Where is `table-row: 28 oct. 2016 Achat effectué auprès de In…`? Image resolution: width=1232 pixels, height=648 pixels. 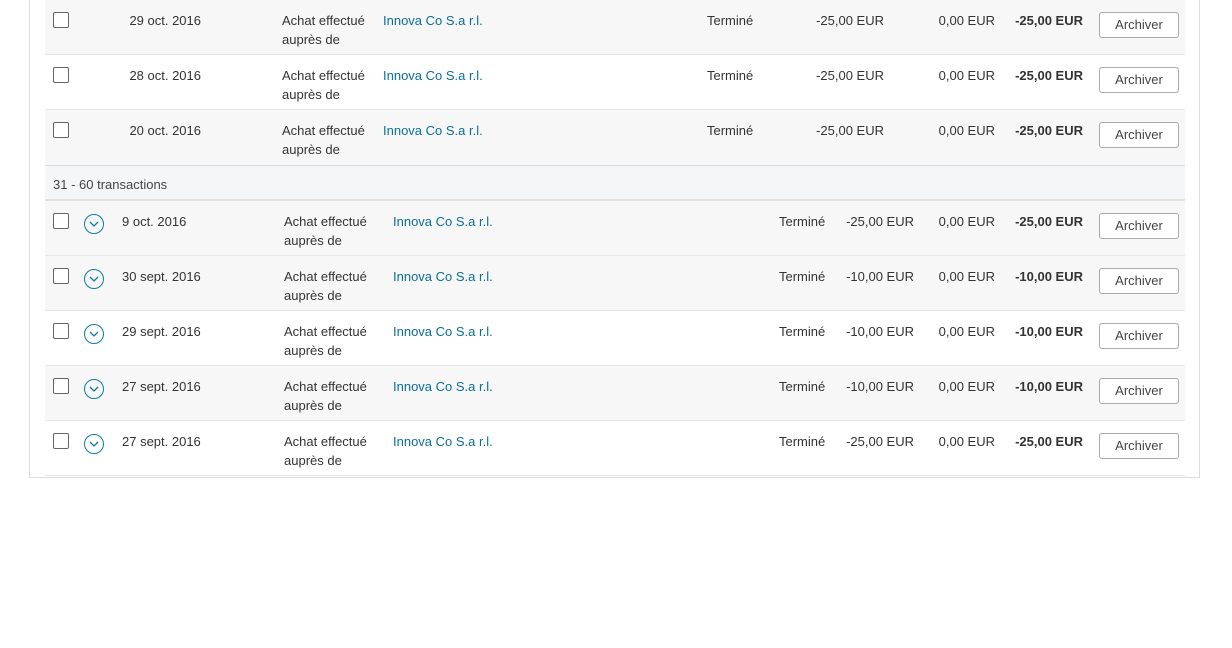 table-row: 28 oct. 2016 Achat effectué auprès de In… is located at coordinates (615, 82).